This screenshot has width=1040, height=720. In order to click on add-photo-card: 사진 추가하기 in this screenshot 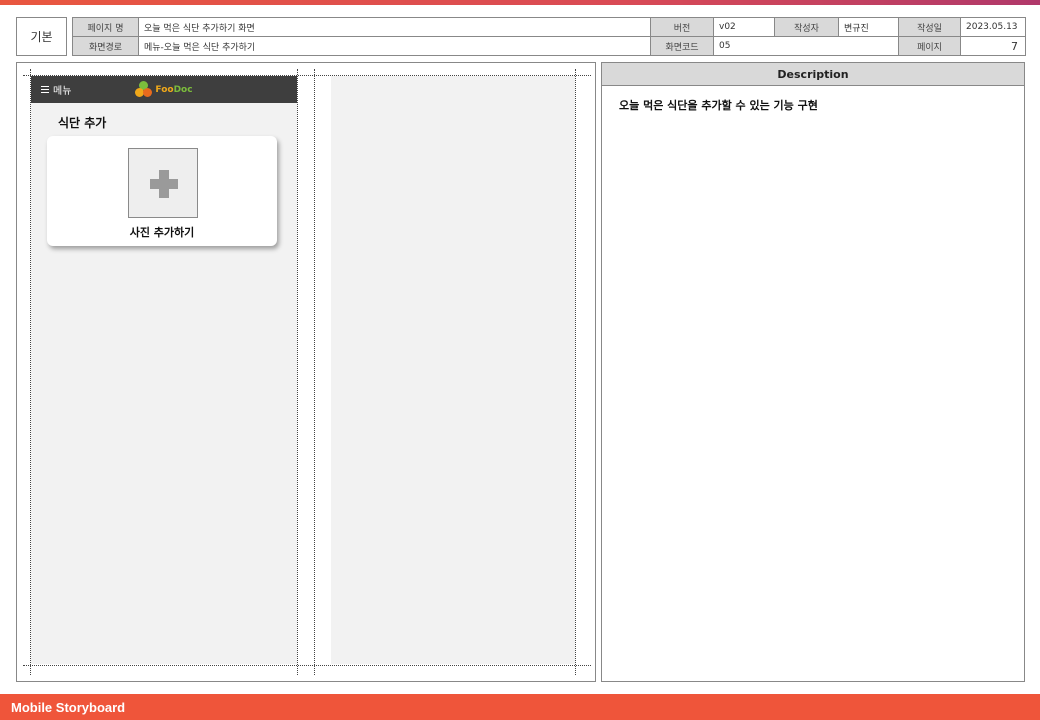, I will do `click(162, 191)`.